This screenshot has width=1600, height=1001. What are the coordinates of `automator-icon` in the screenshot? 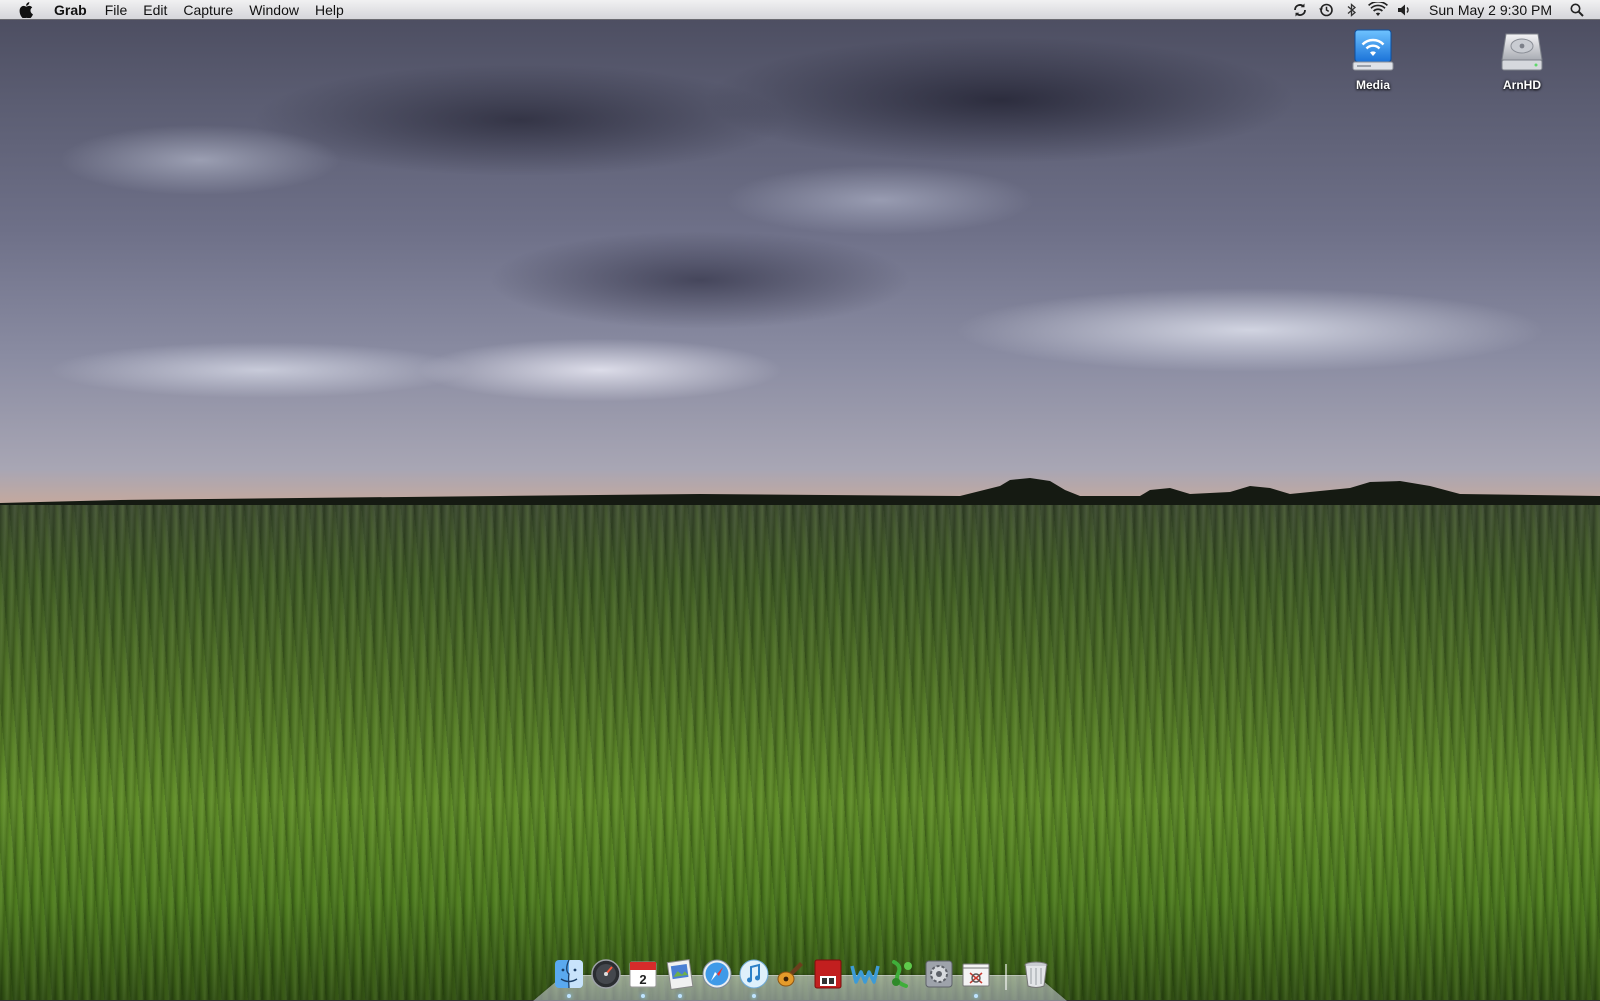 It's located at (902, 974).